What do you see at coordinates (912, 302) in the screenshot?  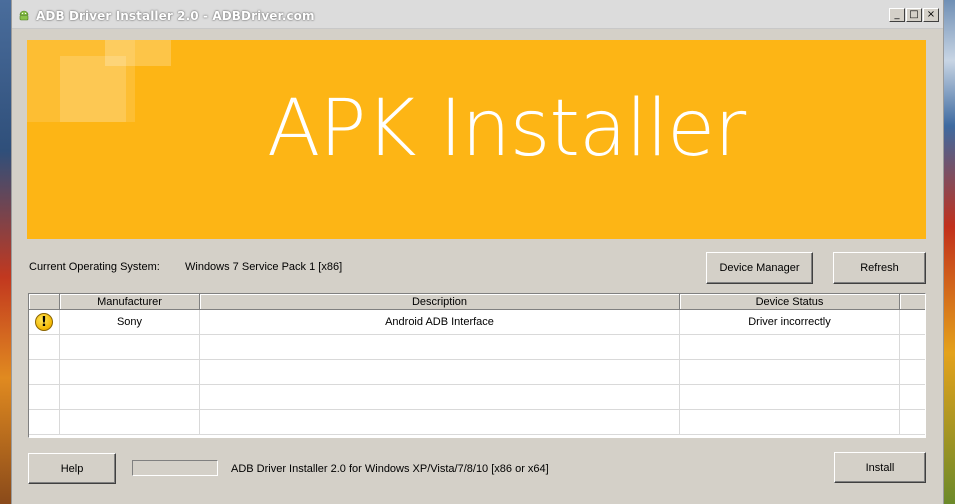 I see `column-header-filler` at bounding box center [912, 302].